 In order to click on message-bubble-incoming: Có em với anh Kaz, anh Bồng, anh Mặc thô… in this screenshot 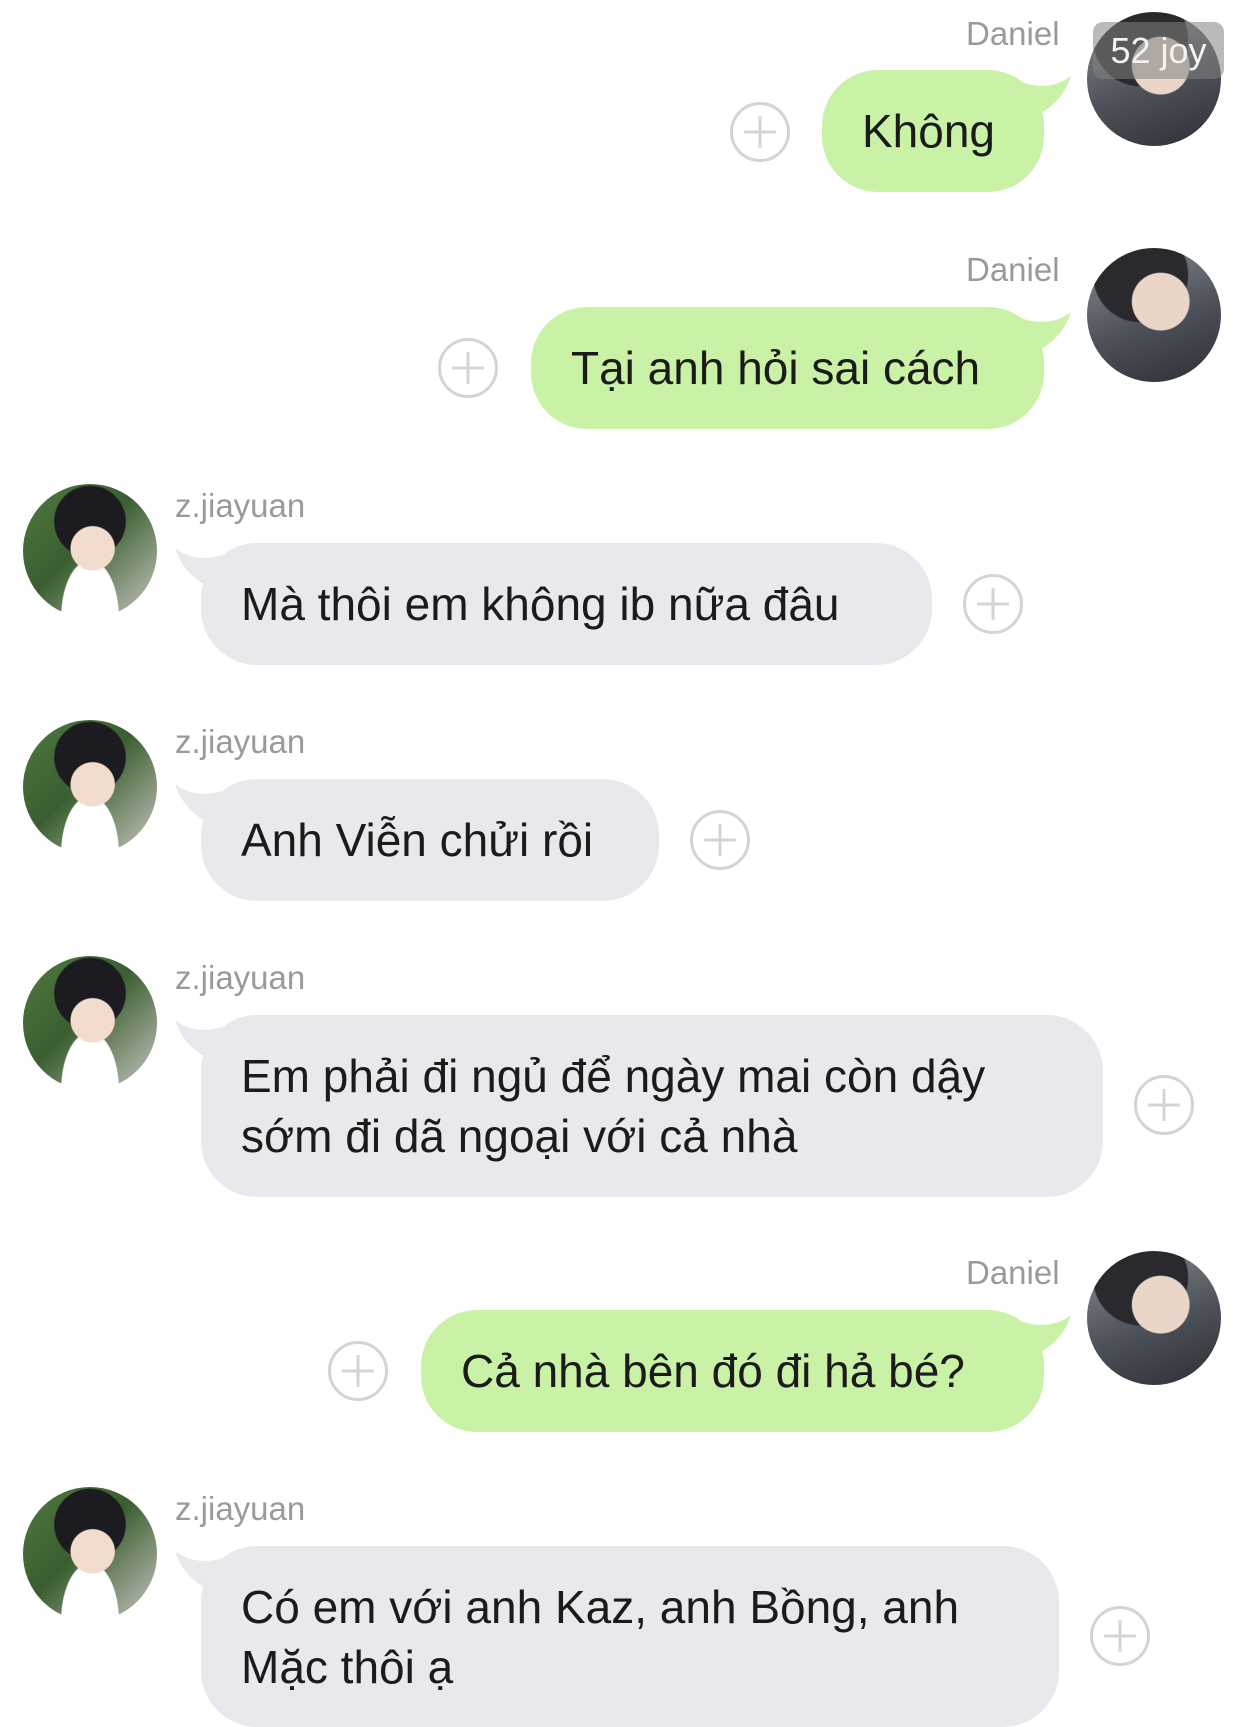, I will do `click(630, 1636)`.